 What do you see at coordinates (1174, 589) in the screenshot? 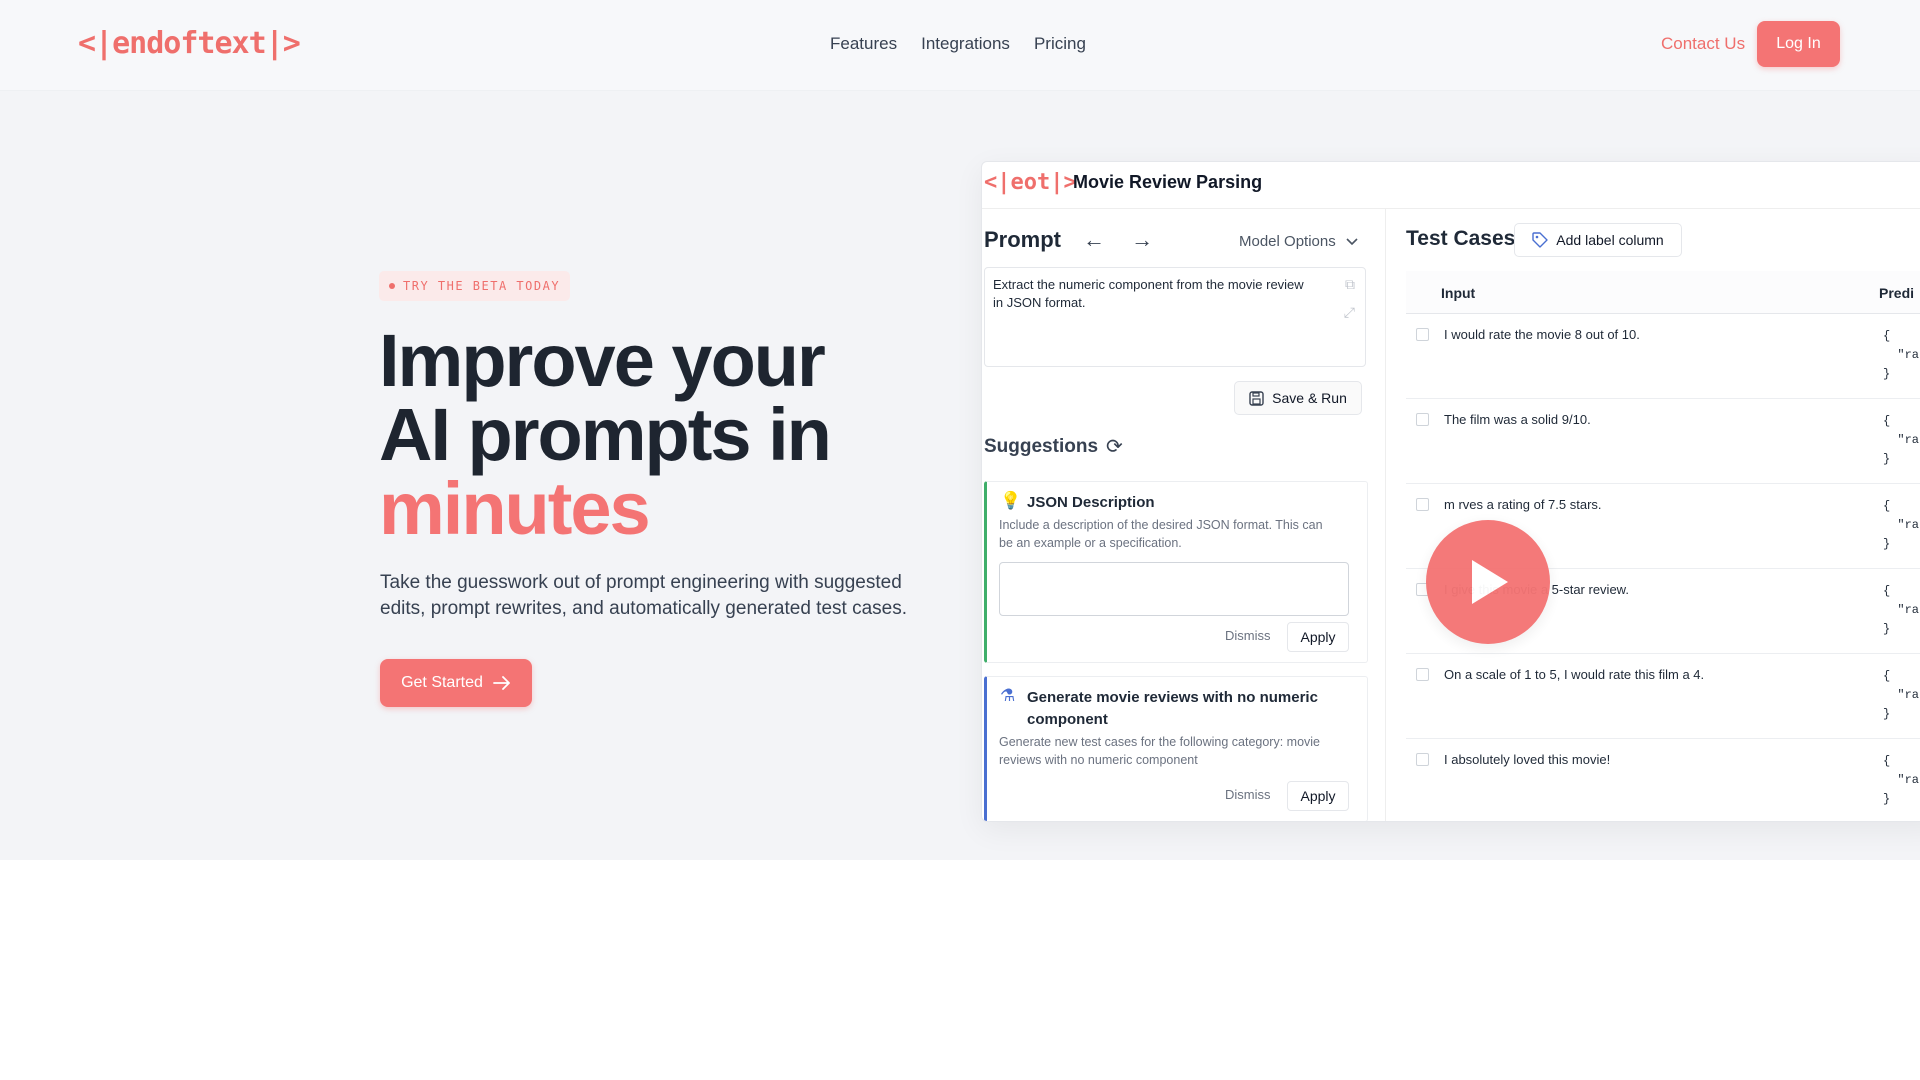
I see `suggestion-input` at bounding box center [1174, 589].